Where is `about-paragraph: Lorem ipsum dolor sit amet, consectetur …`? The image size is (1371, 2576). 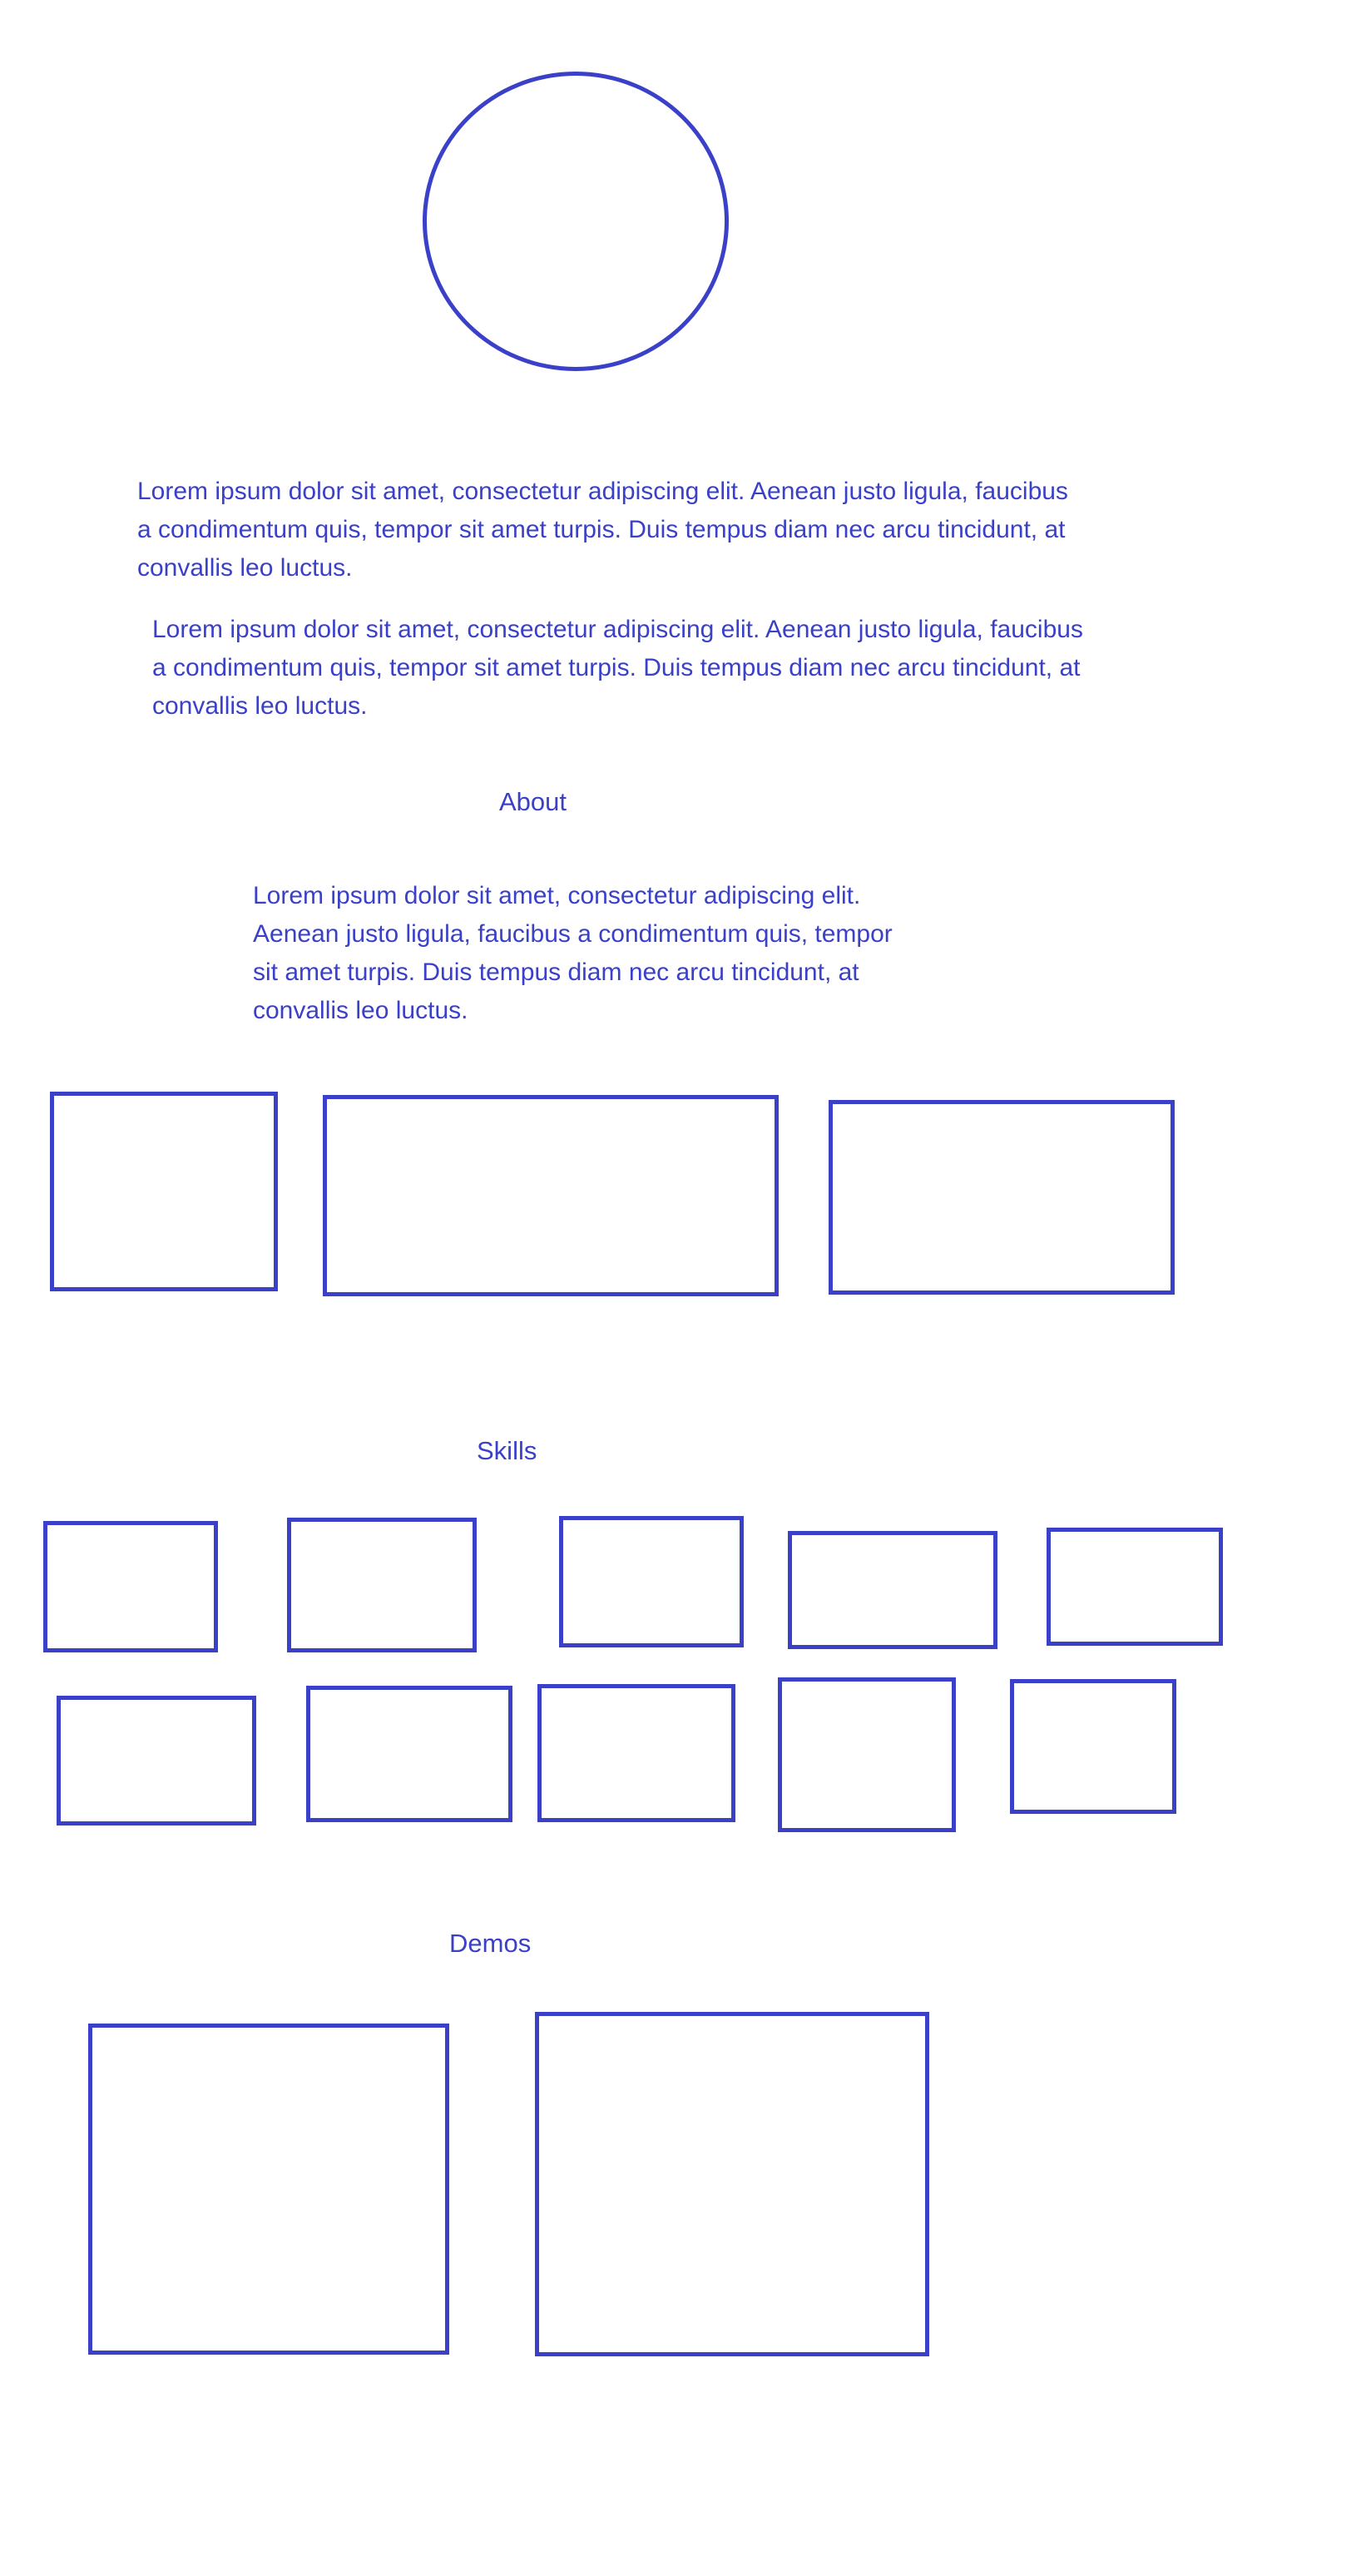 about-paragraph: Lorem ipsum dolor sit amet, consectetur … is located at coordinates (573, 953).